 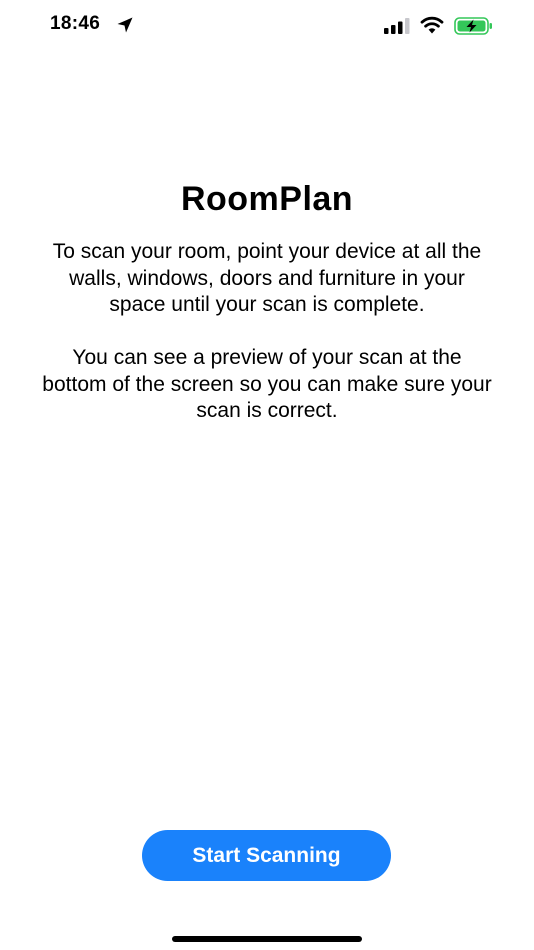 What do you see at coordinates (267, 939) in the screenshot?
I see `home-indicator` at bounding box center [267, 939].